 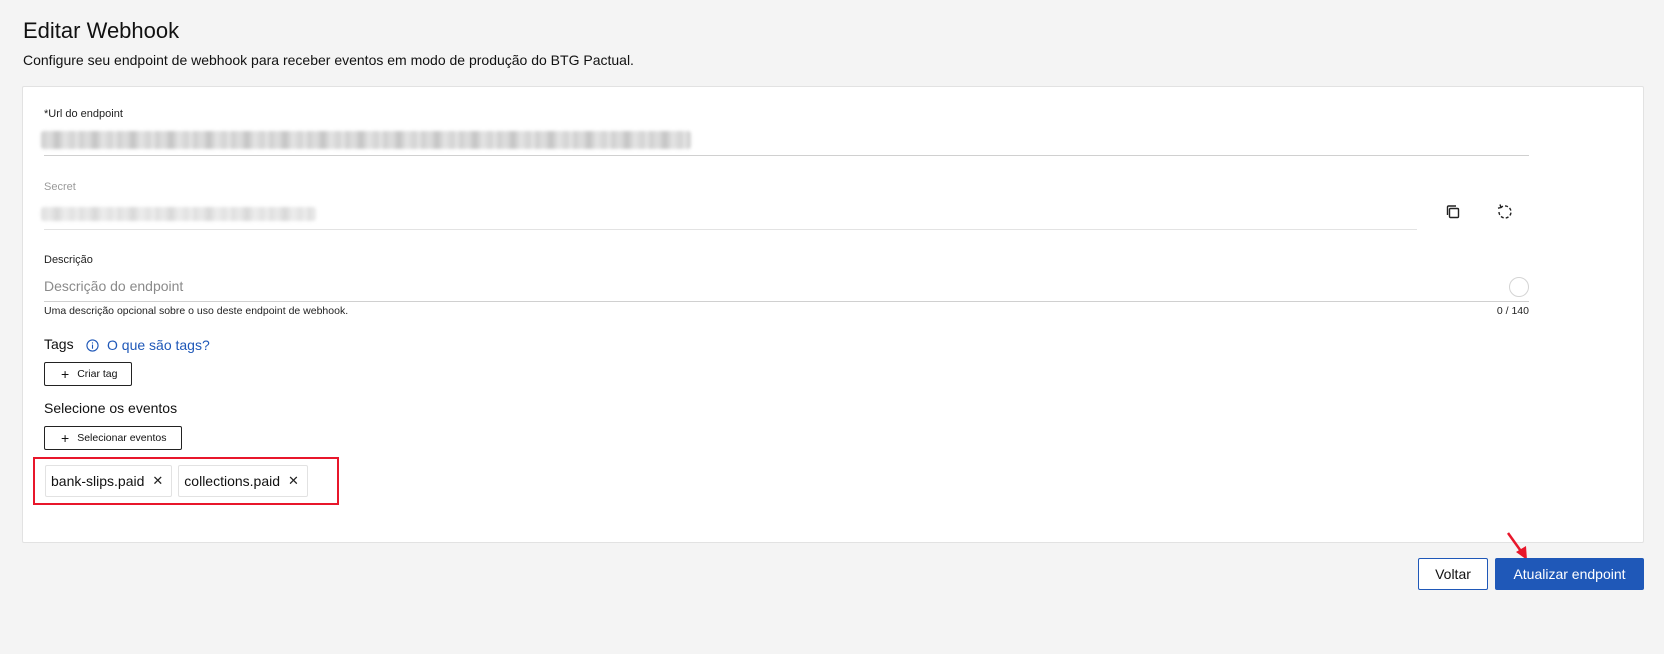 I want to click on event-chip-label: bank-slips.paid, so click(x=98, y=481).